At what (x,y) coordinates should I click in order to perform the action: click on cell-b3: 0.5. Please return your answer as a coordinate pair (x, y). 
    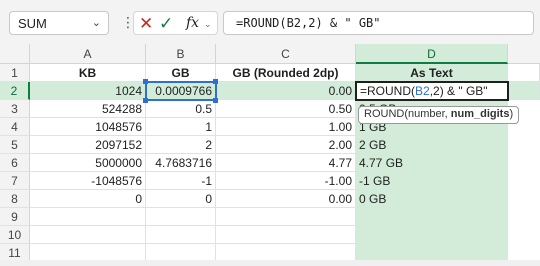
    Looking at the image, I should click on (181, 109).